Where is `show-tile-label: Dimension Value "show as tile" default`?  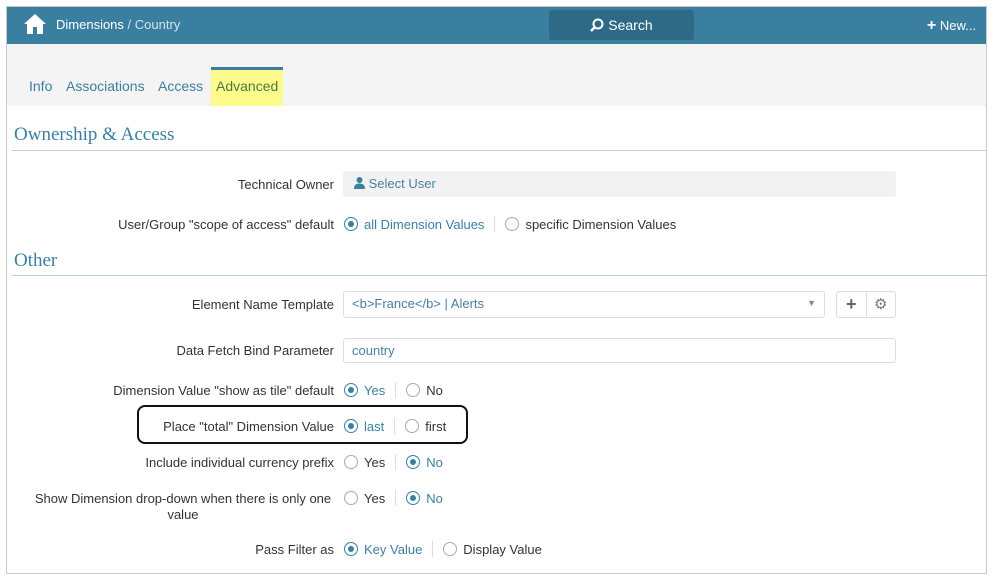 show-tile-label: Dimension Value "show as tile" default is located at coordinates (223, 390).